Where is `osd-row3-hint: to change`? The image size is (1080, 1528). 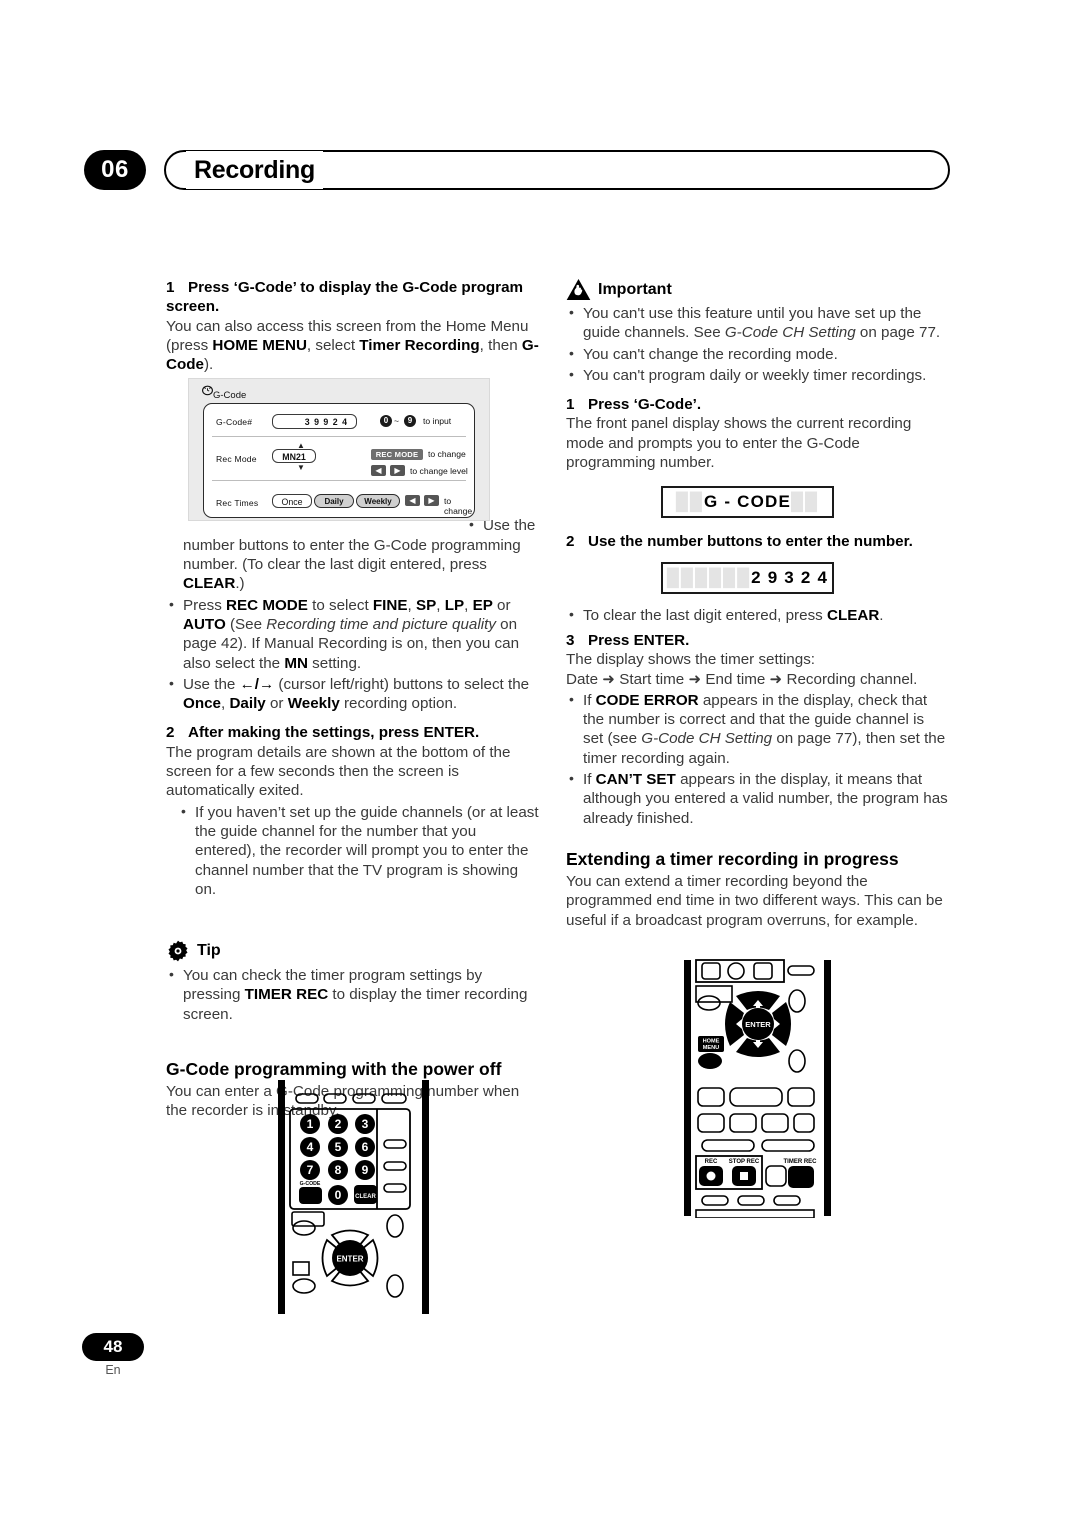 osd-row3-hint: to change is located at coordinates (458, 506).